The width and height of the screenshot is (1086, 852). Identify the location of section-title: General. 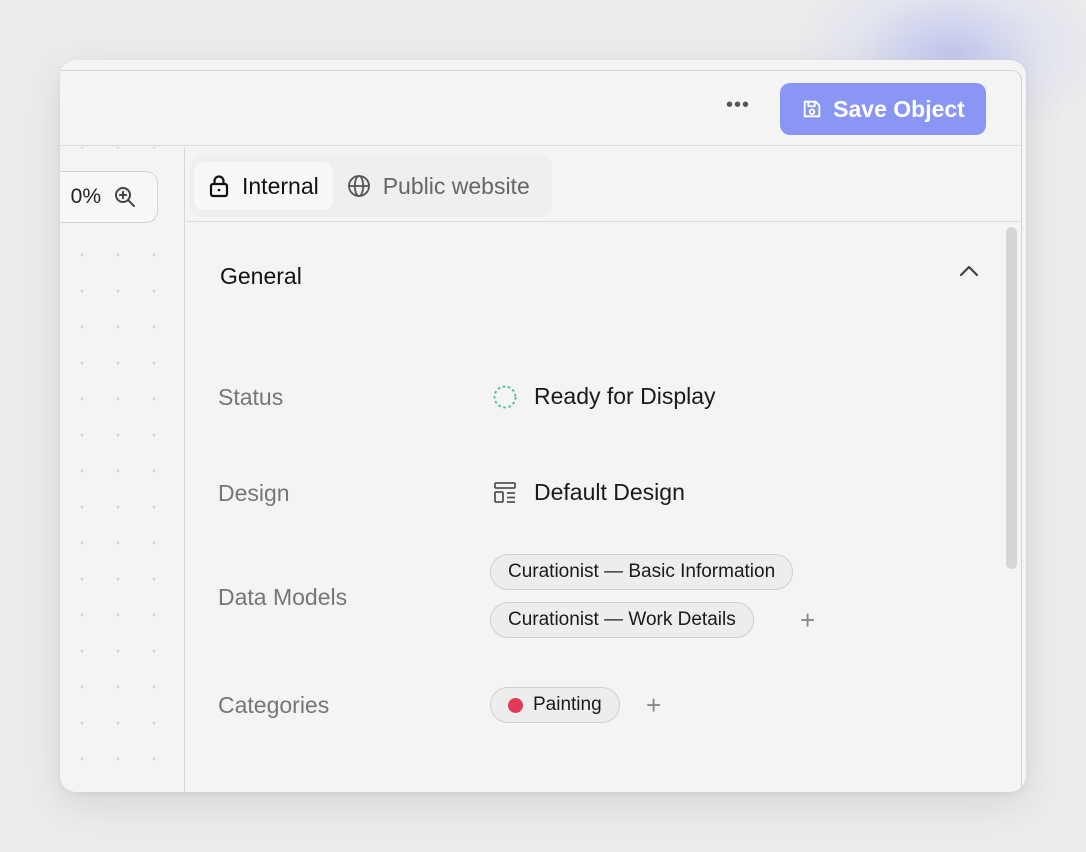
(261, 276).